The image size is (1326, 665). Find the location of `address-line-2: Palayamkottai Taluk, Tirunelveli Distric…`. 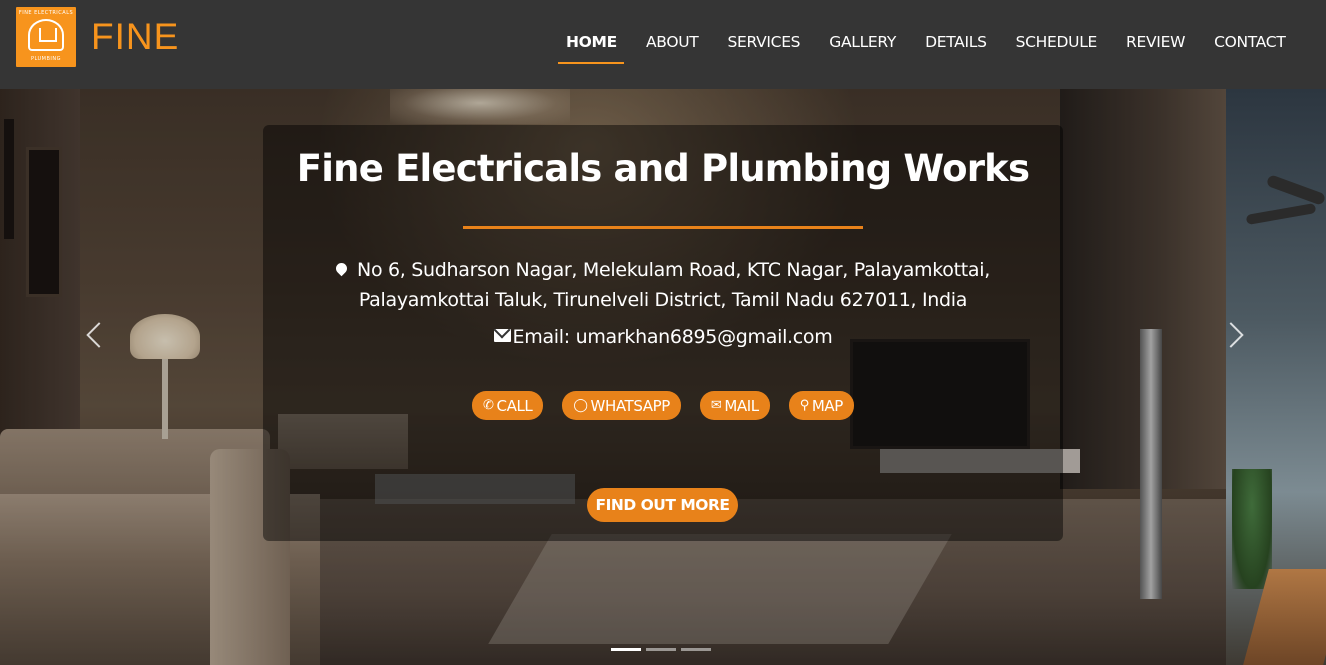

address-line-2: Palayamkottai Taluk, Tirunelveli Distric… is located at coordinates (663, 300).